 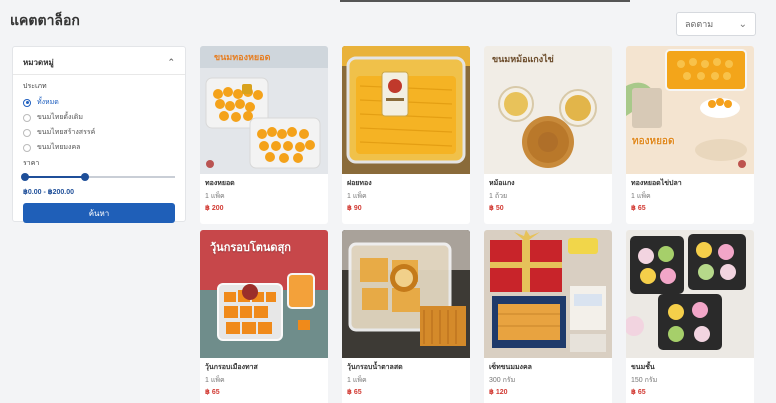 What do you see at coordinates (656, 183) in the screenshot?
I see `product-name: ทองหยอดไข่ปลา` at bounding box center [656, 183].